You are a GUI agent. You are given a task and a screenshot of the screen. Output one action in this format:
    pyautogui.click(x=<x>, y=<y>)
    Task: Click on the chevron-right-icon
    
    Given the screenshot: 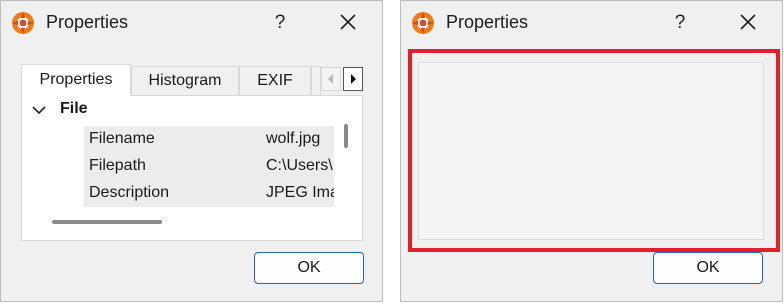 What is the action you would take?
    pyautogui.click(x=353, y=79)
    